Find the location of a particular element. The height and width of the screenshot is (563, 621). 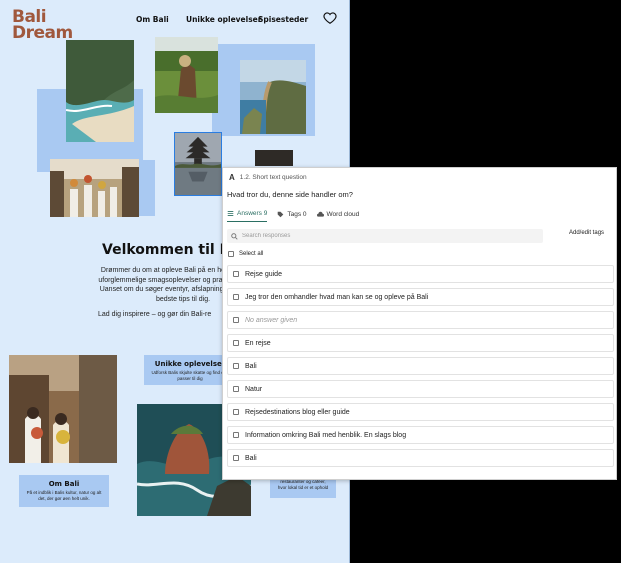

answer-row: No answer given is located at coordinates (420, 320).